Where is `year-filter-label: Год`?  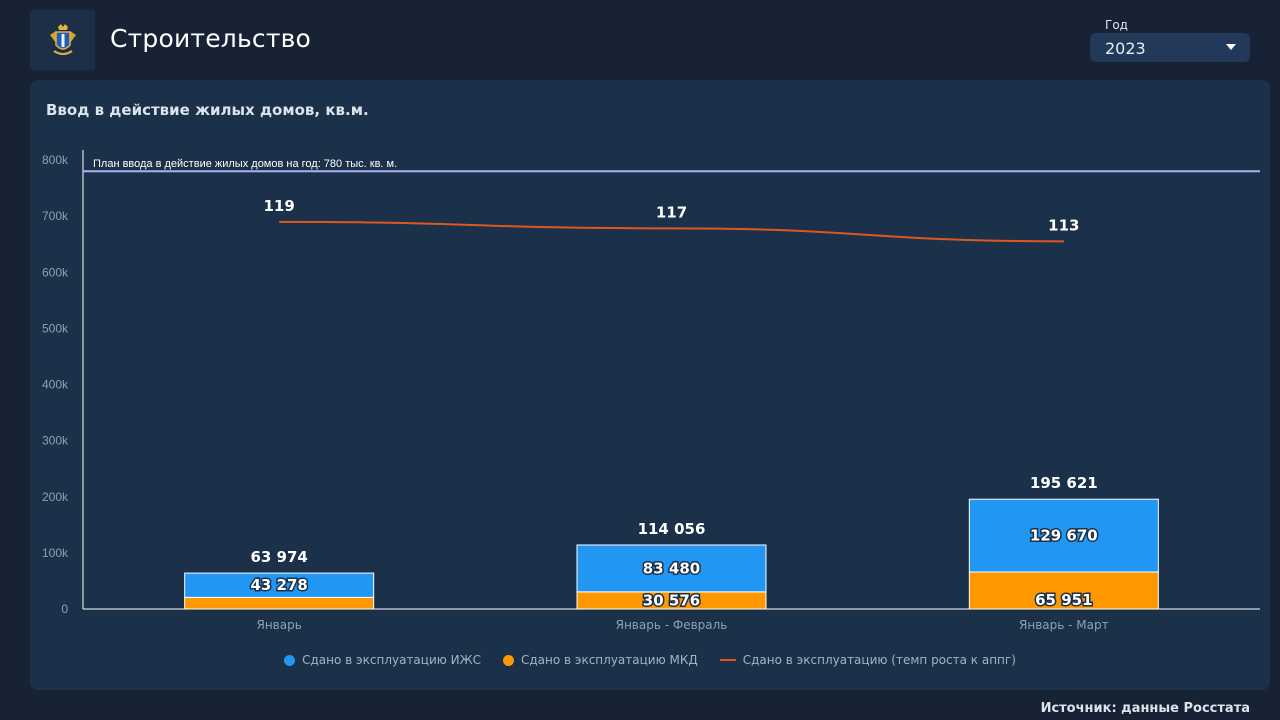 year-filter-label: Год is located at coordinates (1116, 25).